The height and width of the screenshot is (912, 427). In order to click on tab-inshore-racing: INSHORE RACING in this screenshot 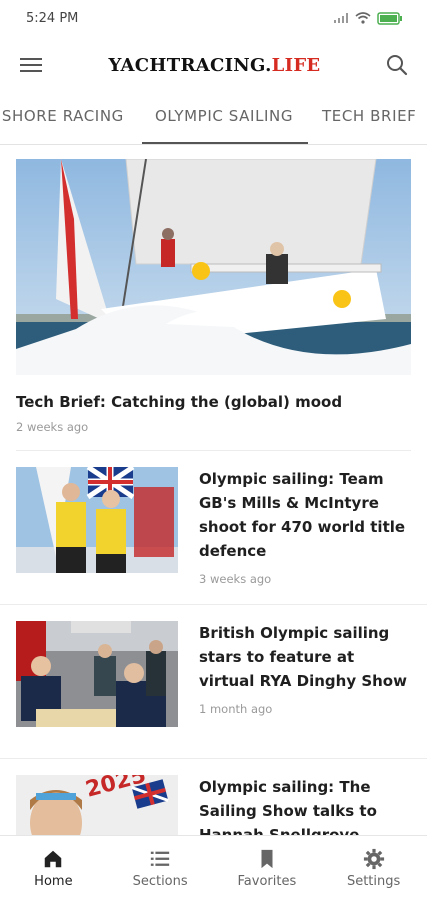, I will do `click(62, 116)`.